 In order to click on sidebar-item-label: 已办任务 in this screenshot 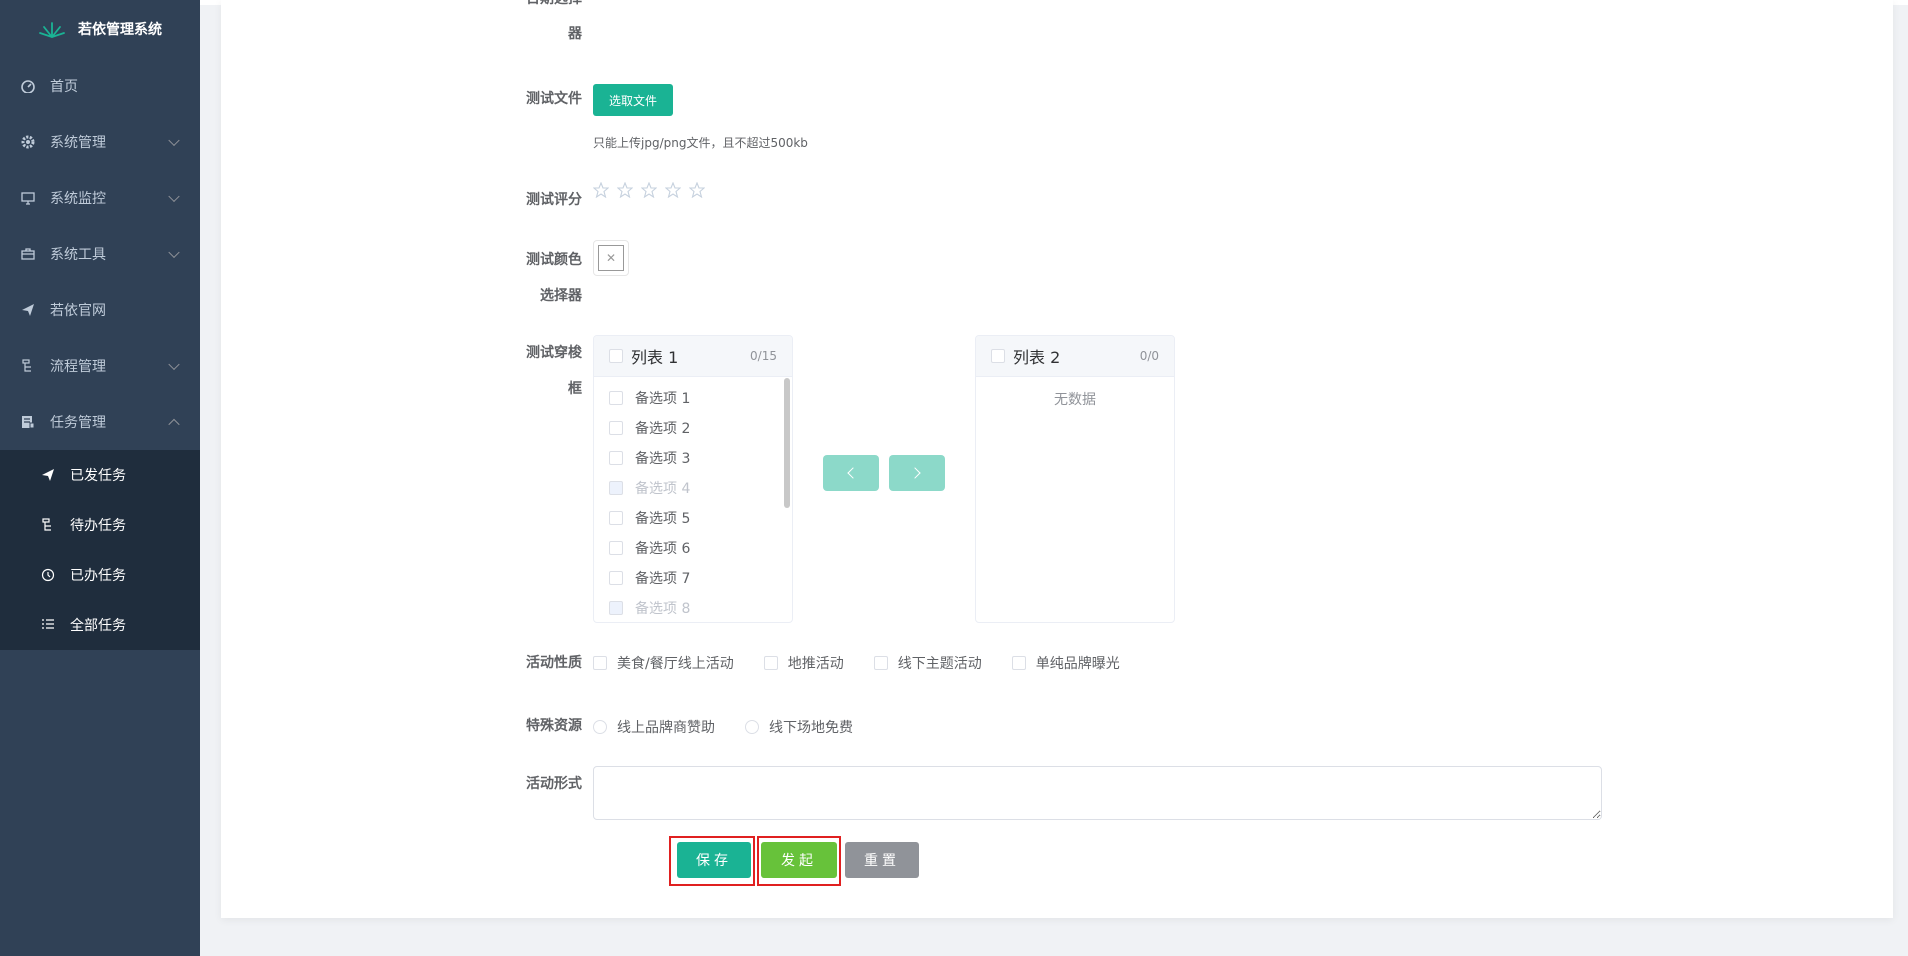, I will do `click(98, 576)`.